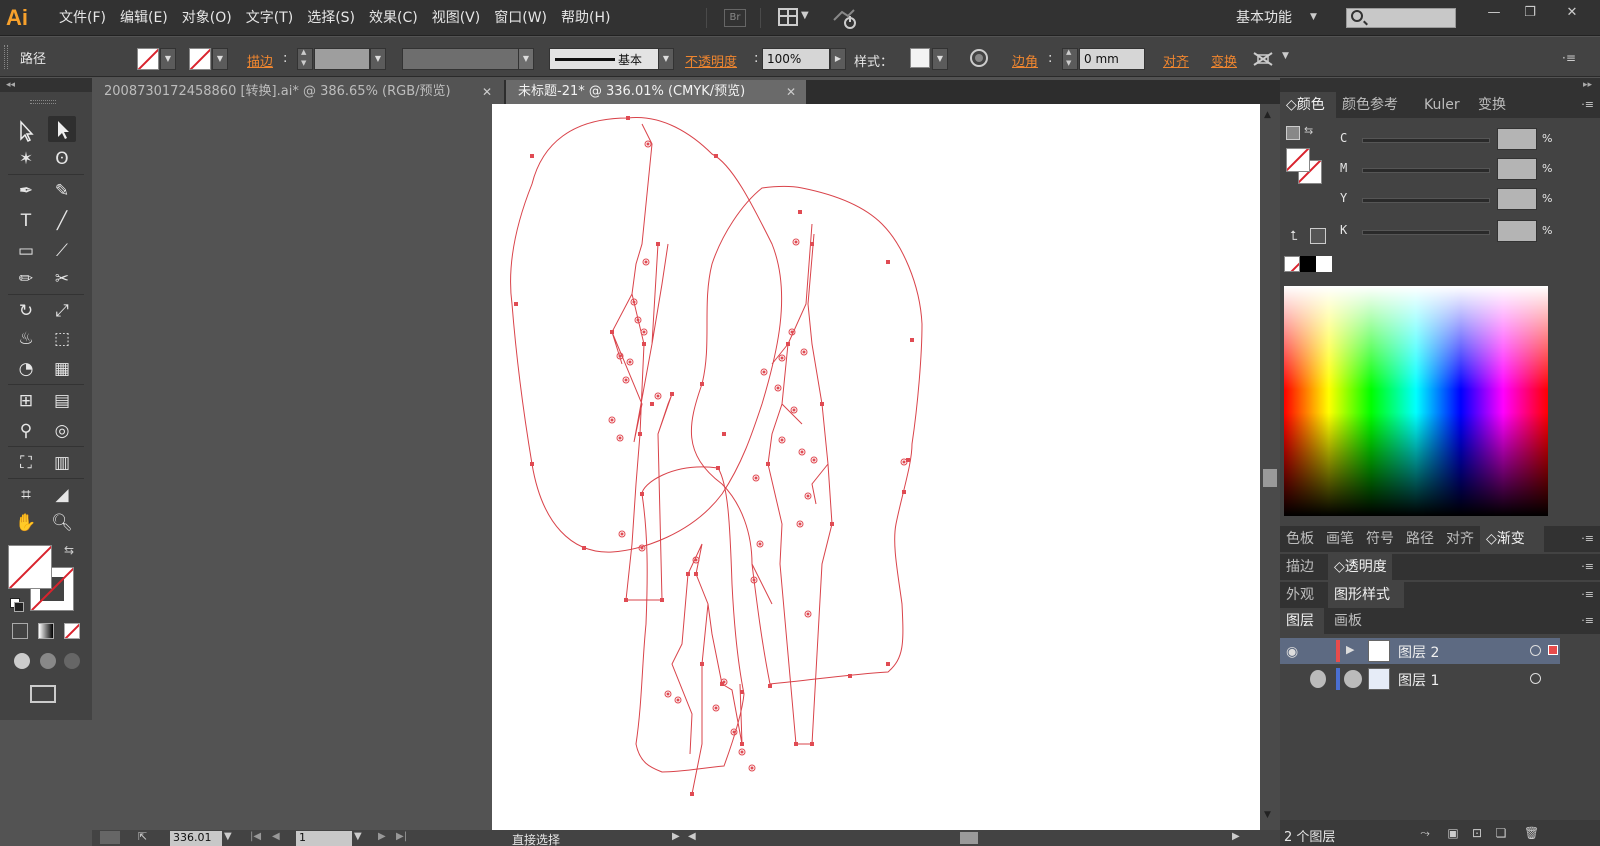 This screenshot has height=846, width=1600. I want to click on brush-definition-field: 基本, so click(604, 59).